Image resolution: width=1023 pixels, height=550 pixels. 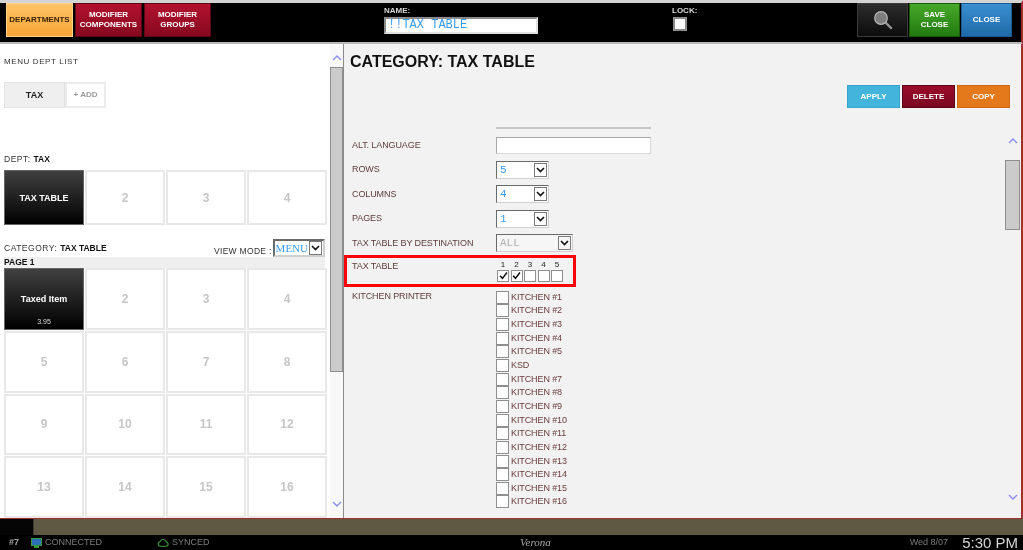 What do you see at coordinates (536, 406) in the screenshot?
I see `checkbox-label: KITCHEN #9` at bounding box center [536, 406].